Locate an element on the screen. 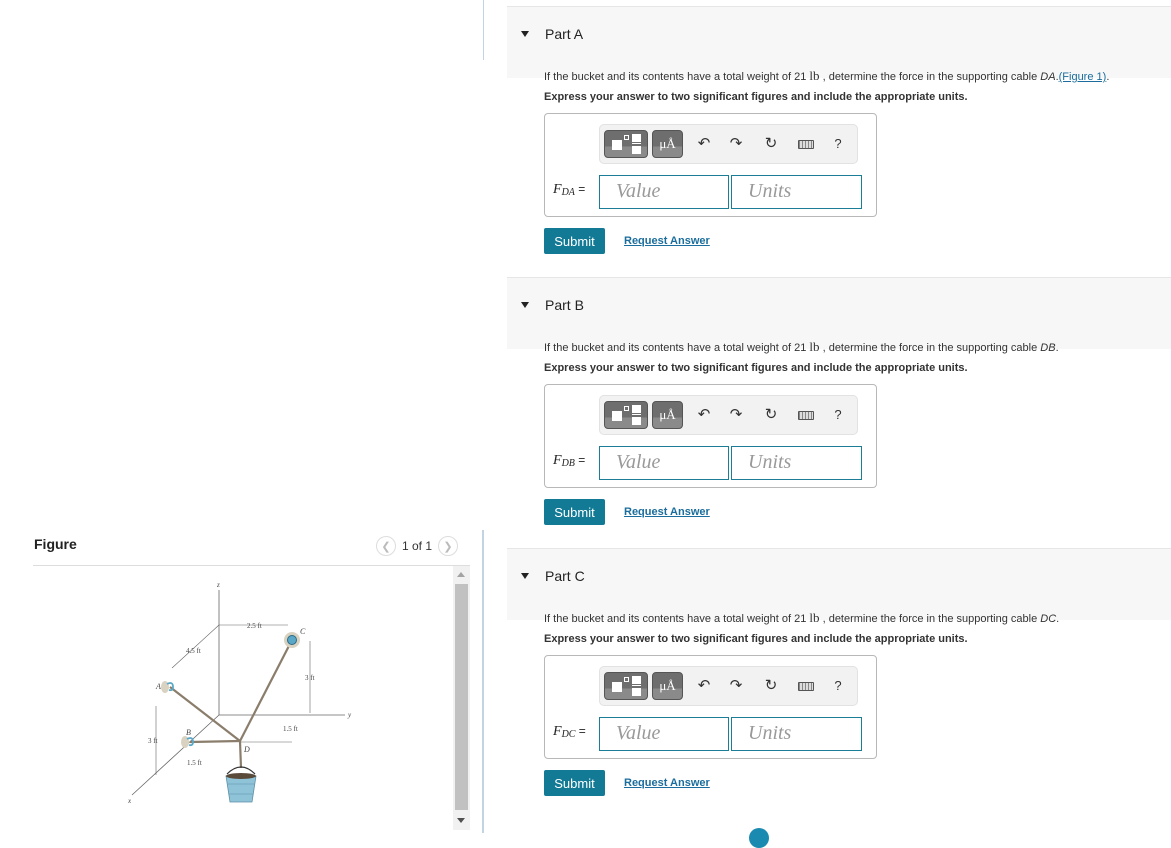  cable-db is located at coordinates (215, 741).